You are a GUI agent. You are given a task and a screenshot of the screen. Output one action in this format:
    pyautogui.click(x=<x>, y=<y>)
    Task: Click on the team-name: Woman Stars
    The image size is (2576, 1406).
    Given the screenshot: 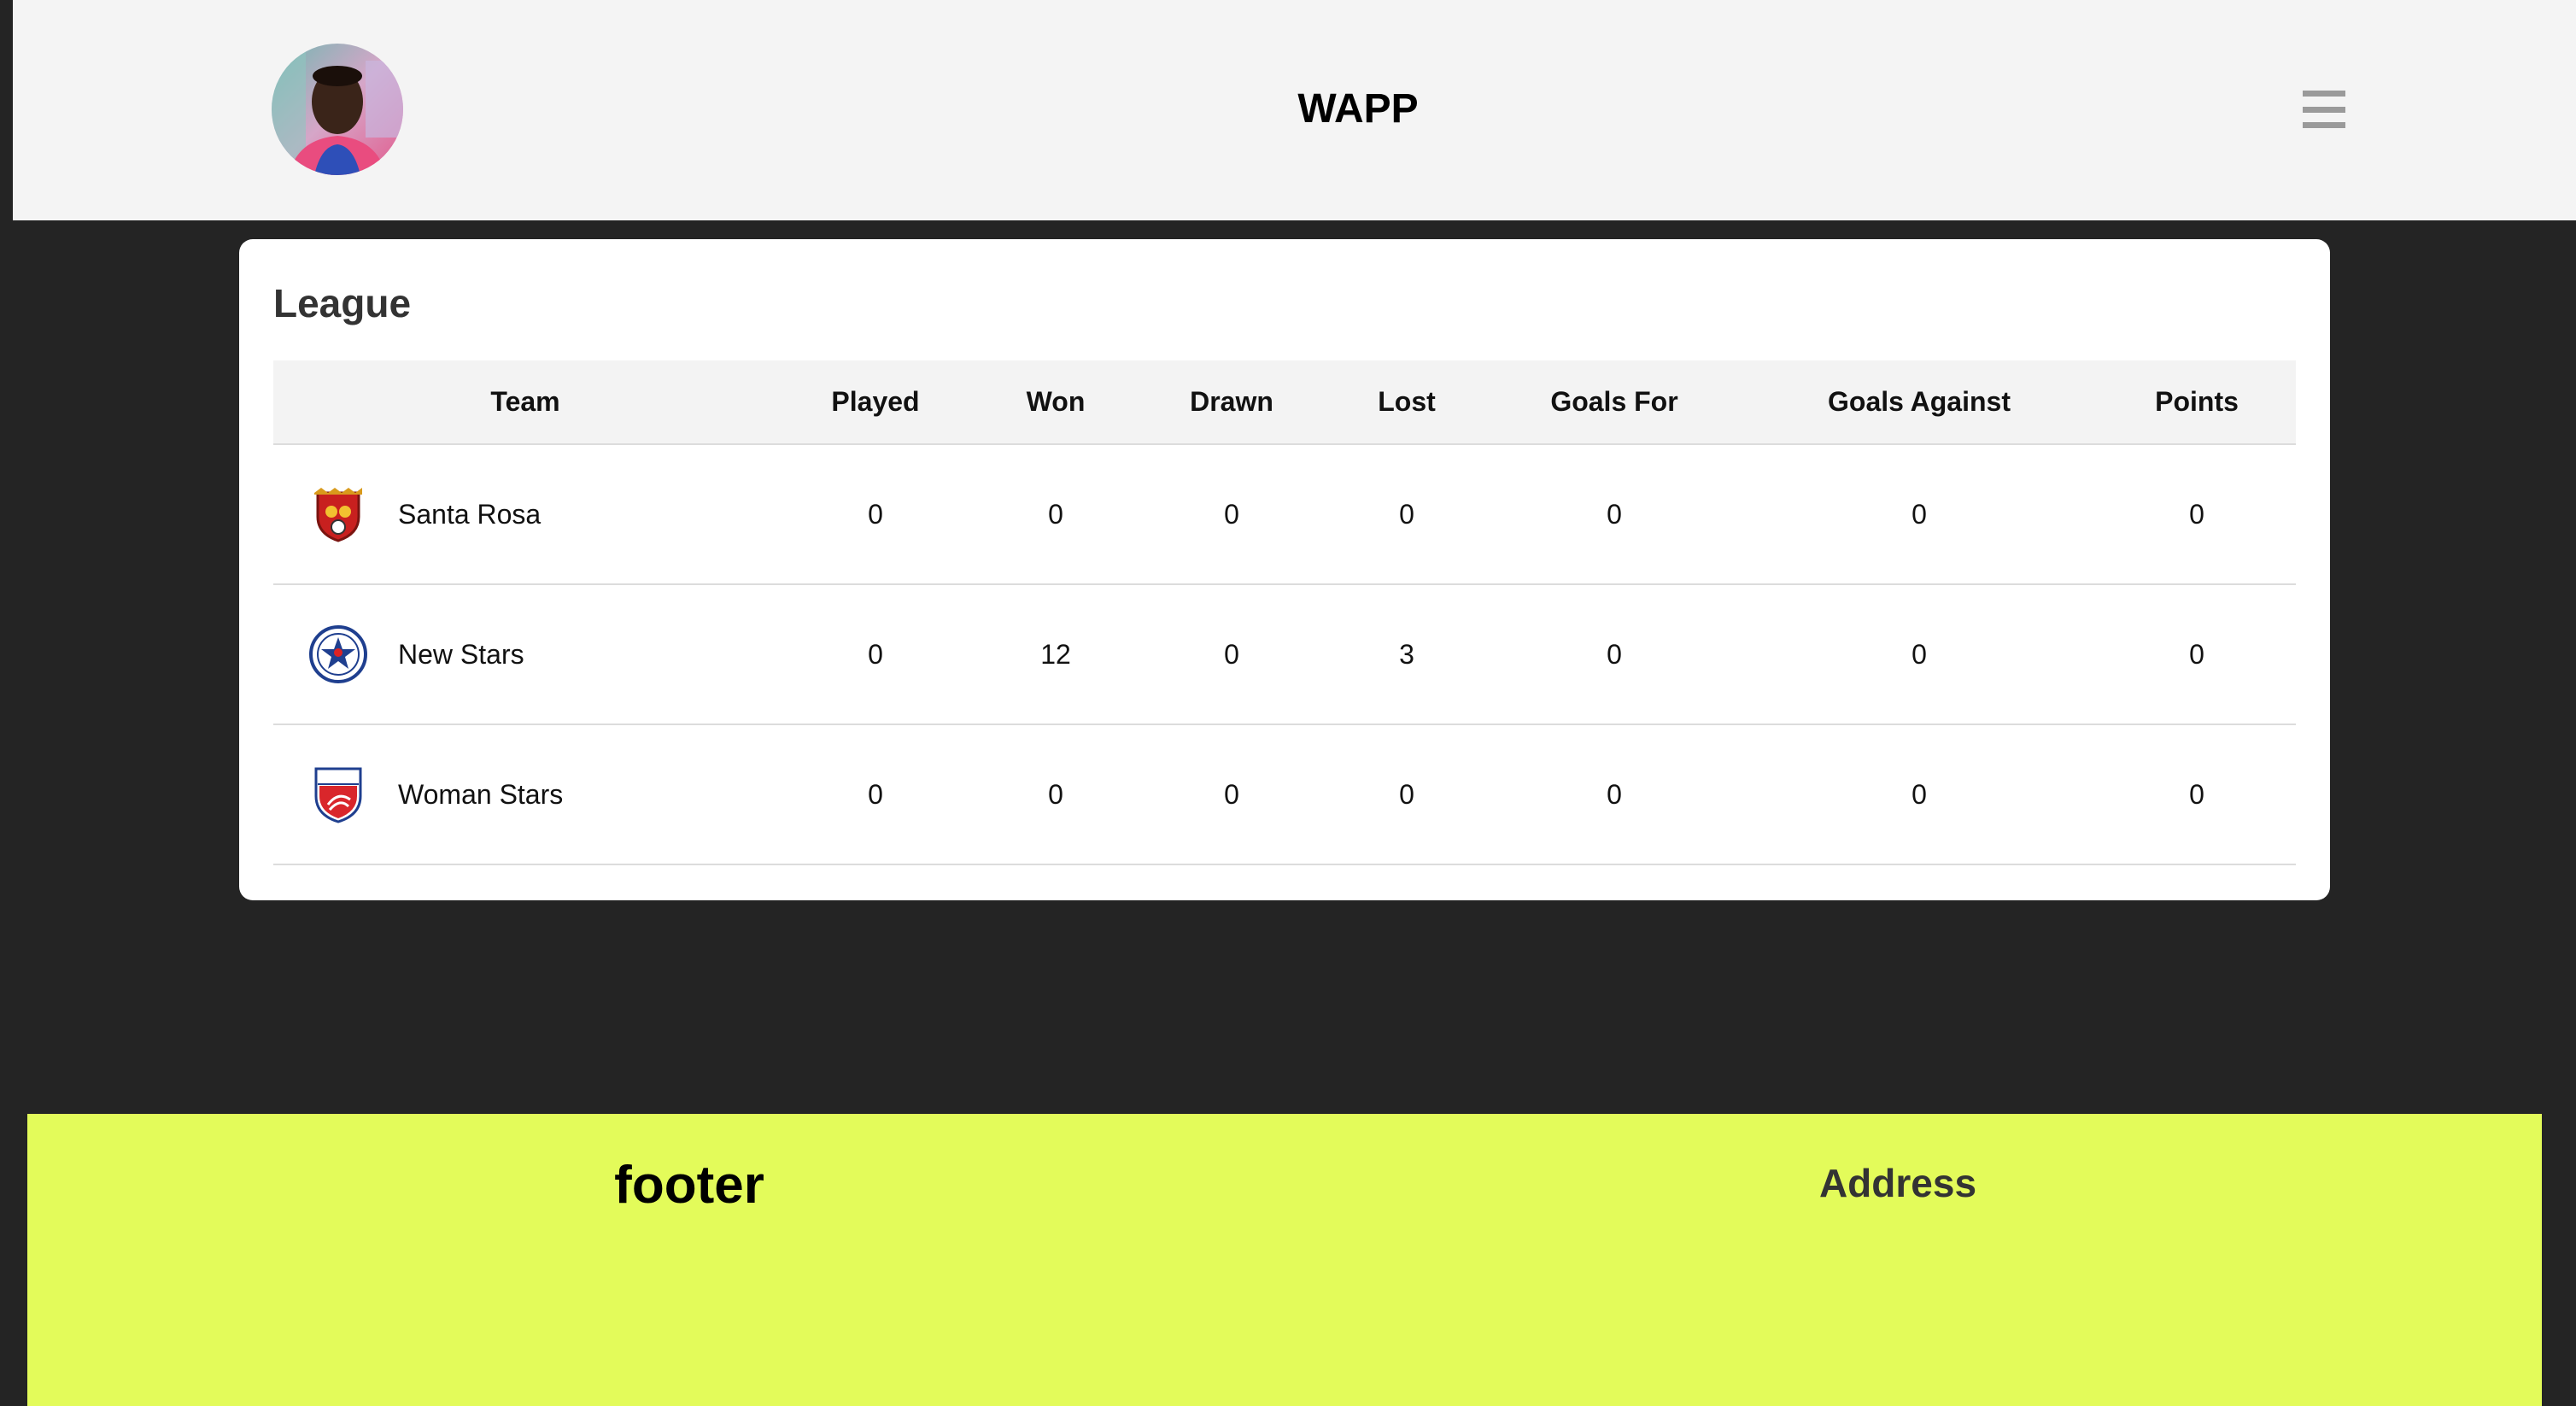 What is the action you would take?
    pyautogui.click(x=480, y=795)
    